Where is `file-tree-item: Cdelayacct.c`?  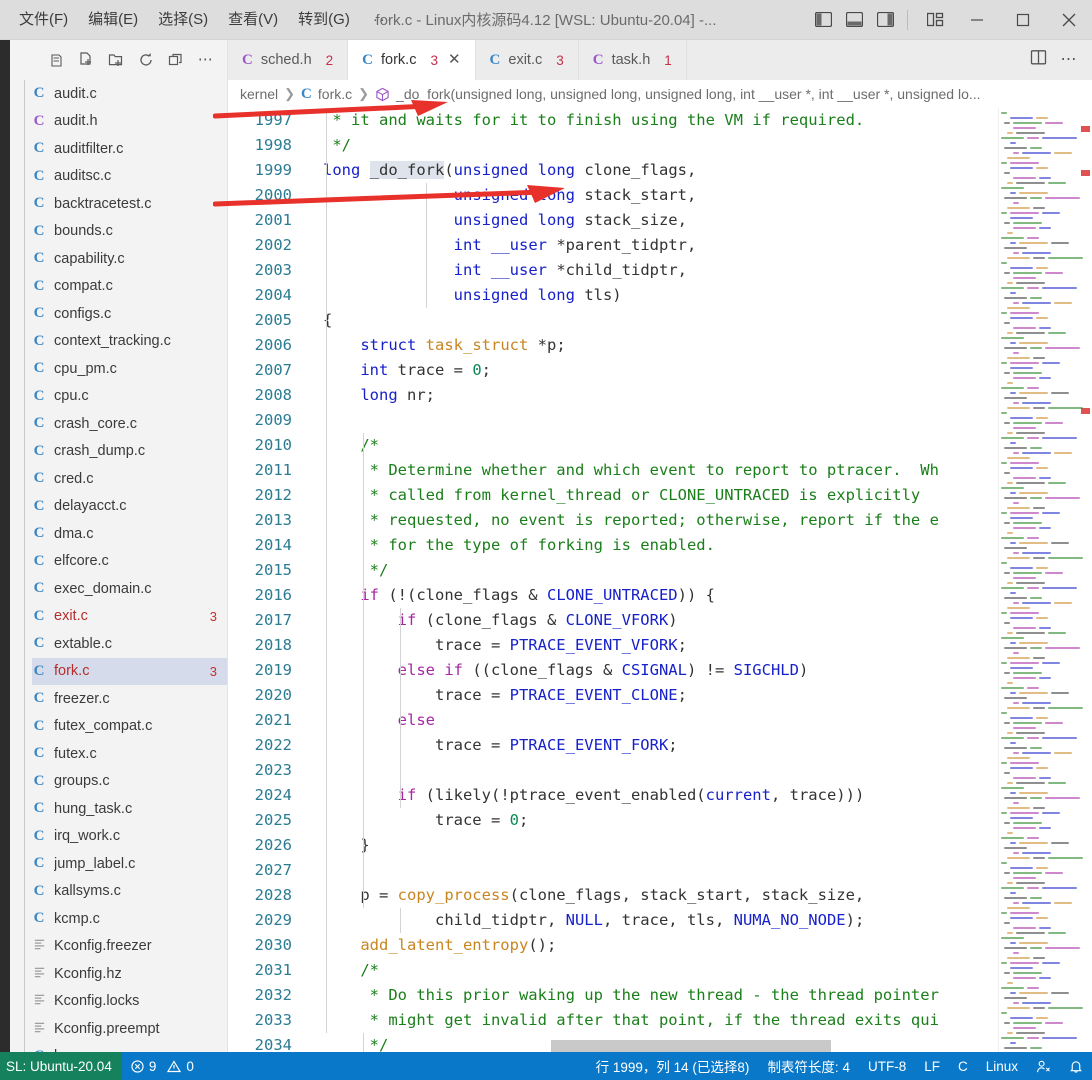 file-tree-item: Cdelayacct.c is located at coordinates (129, 507).